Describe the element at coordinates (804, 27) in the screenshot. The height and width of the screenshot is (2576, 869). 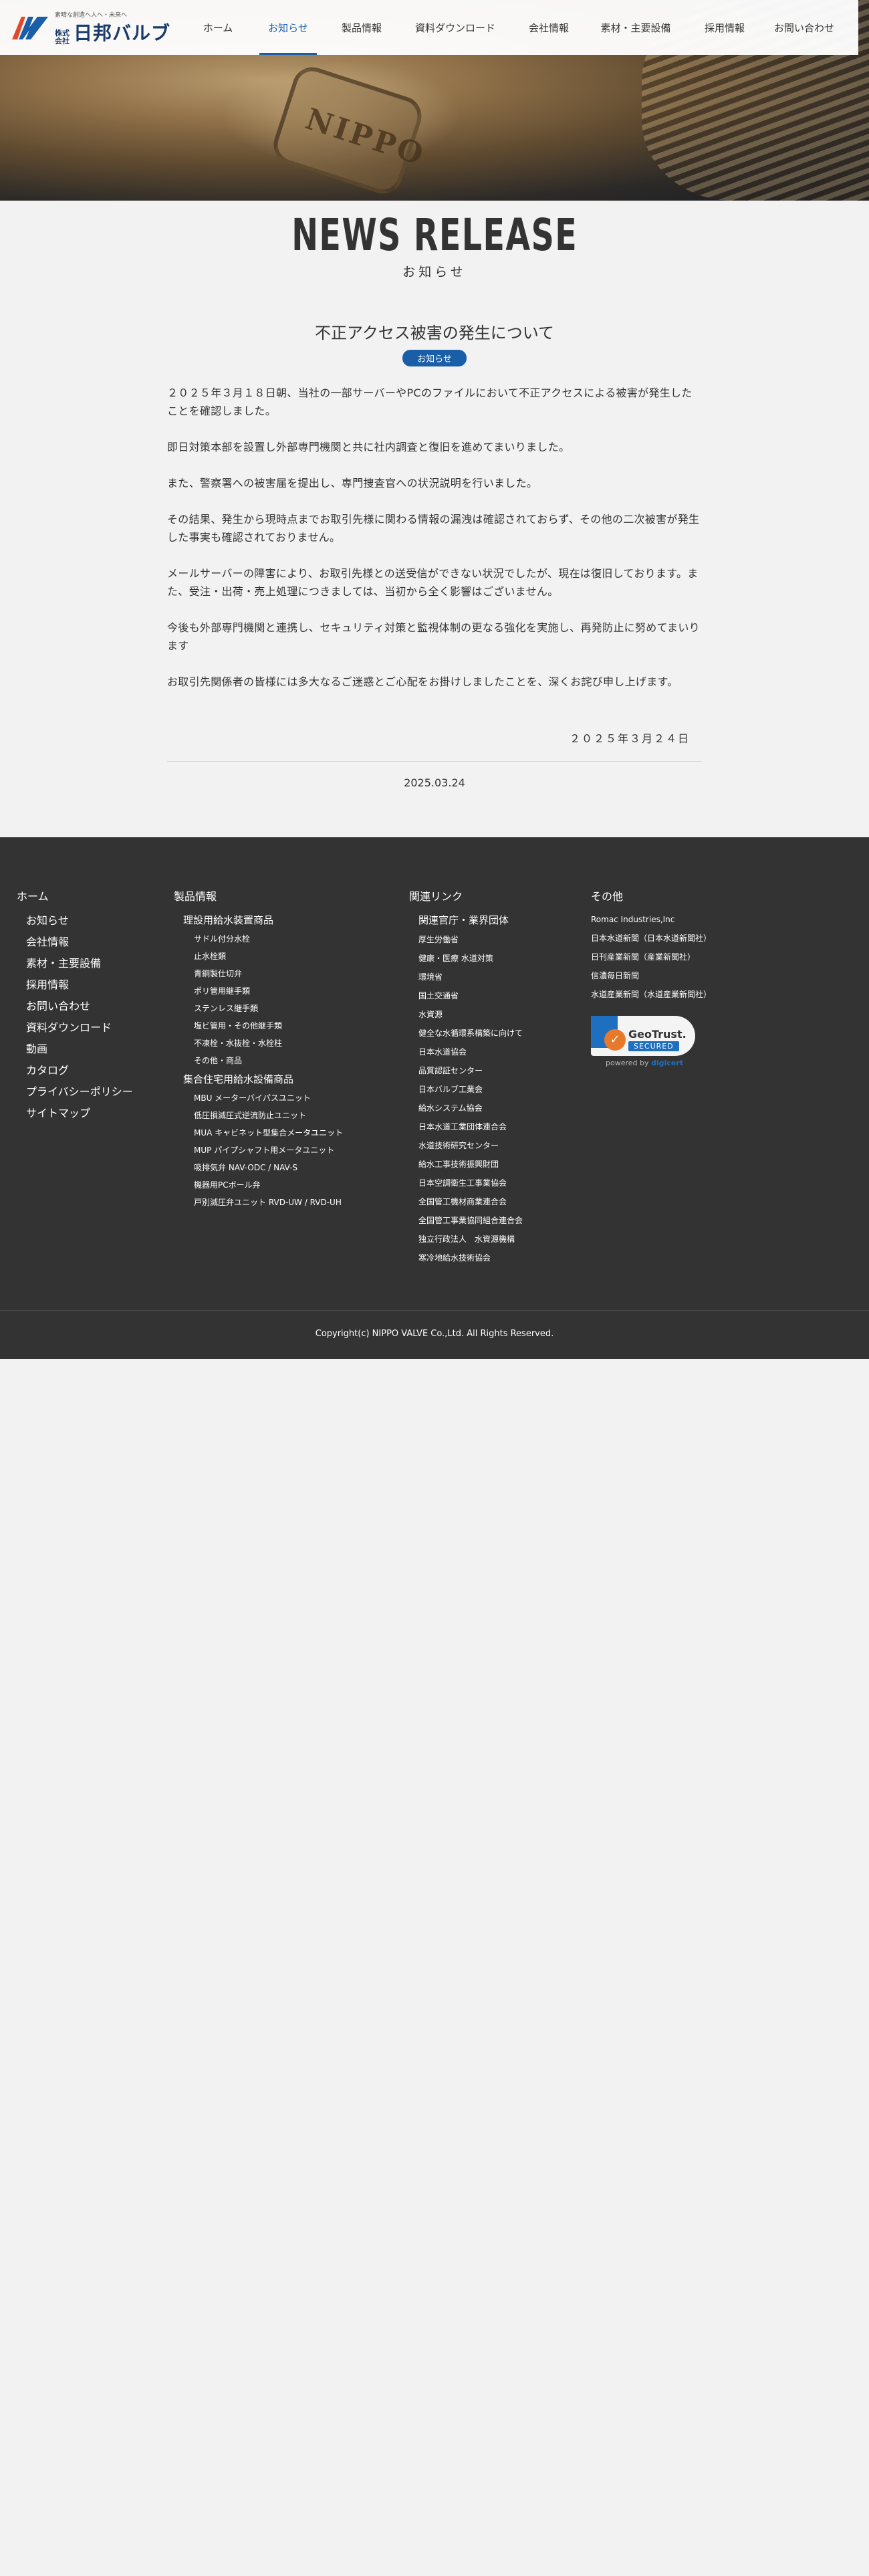
I see `nav-contact: お問い合わせ` at that location.